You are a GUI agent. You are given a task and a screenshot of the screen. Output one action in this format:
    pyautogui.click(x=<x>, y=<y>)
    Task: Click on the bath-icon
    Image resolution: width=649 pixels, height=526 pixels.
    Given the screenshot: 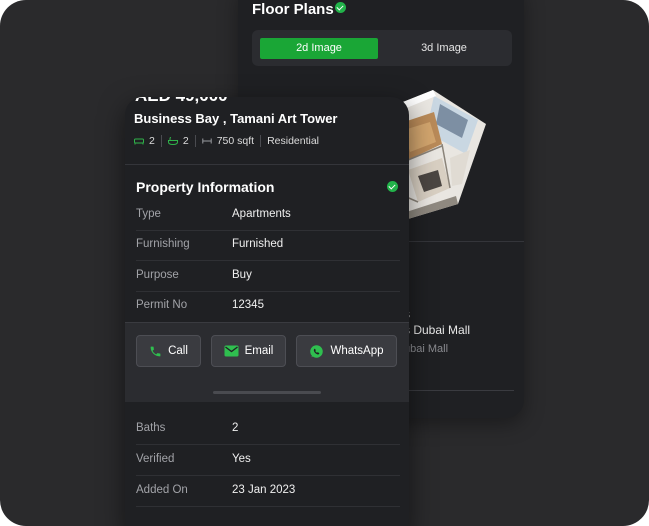 What is the action you would take?
    pyautogui.click(x=172, y=141)
    